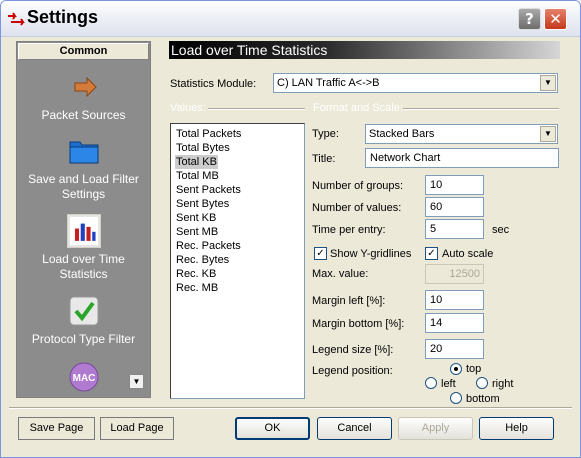  I want to click on title-label: Title:, so click(324, 159).